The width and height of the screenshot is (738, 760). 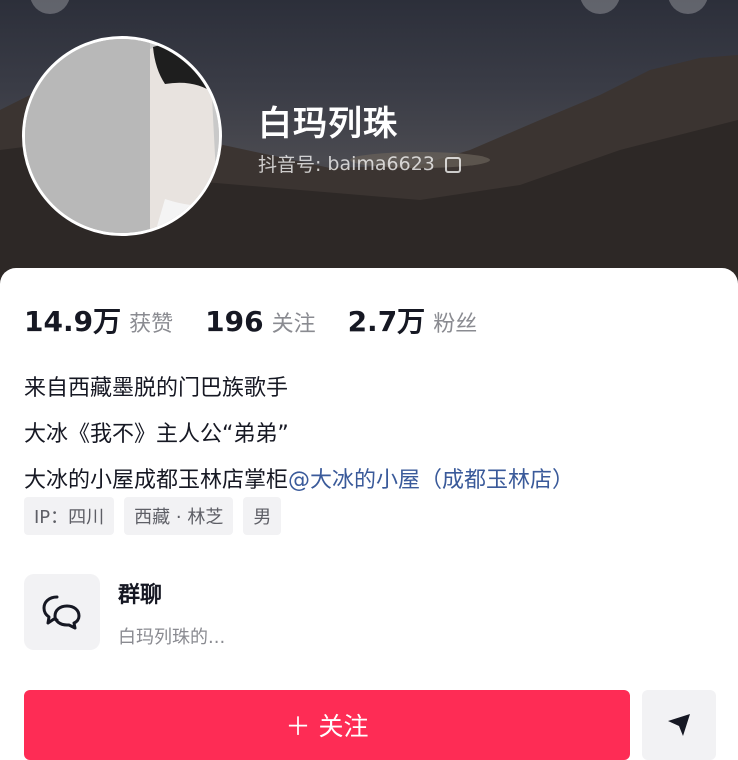 I want to click on likes-count: 14.9万, so click(x=72, y=320).